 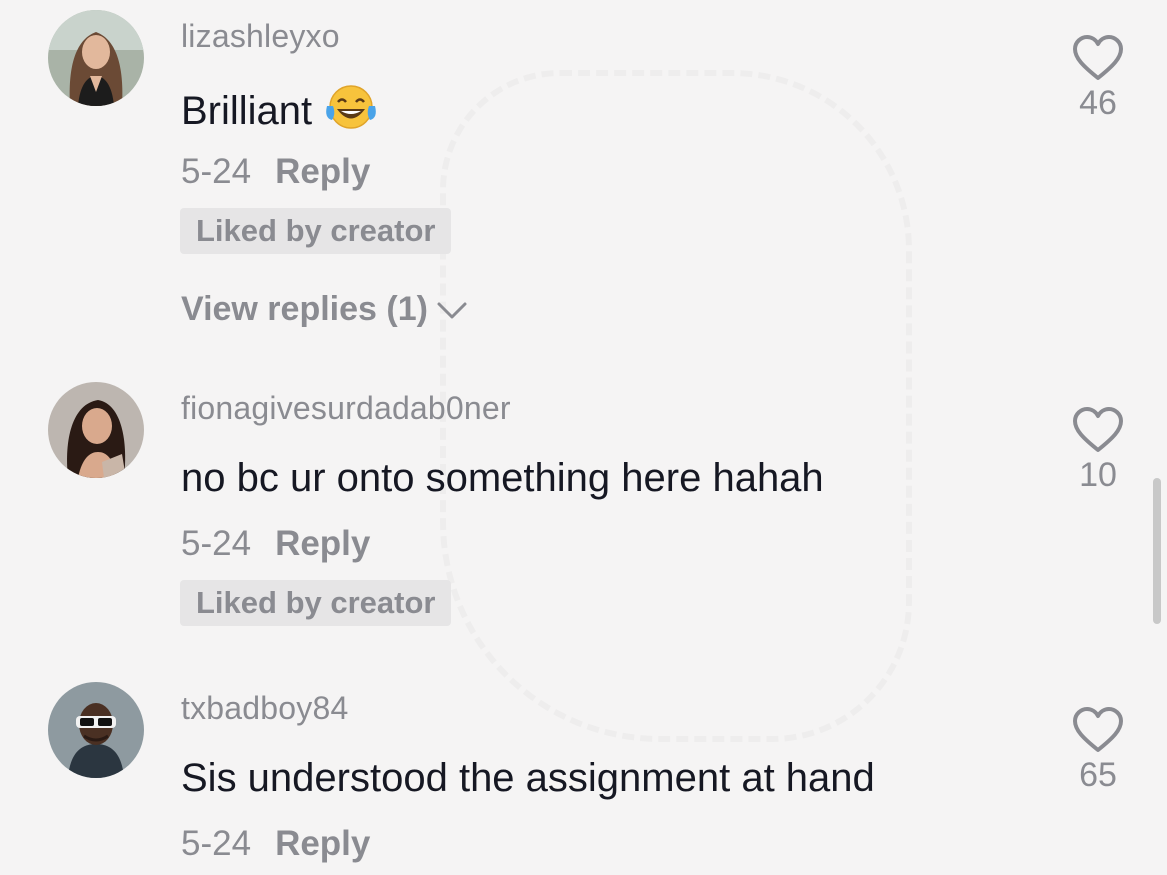 What do you see at coordinates (528, 778) in the screenshot?
I see `comment-text: Sis understood the assignment at hand` at bounding box center [528, 778].